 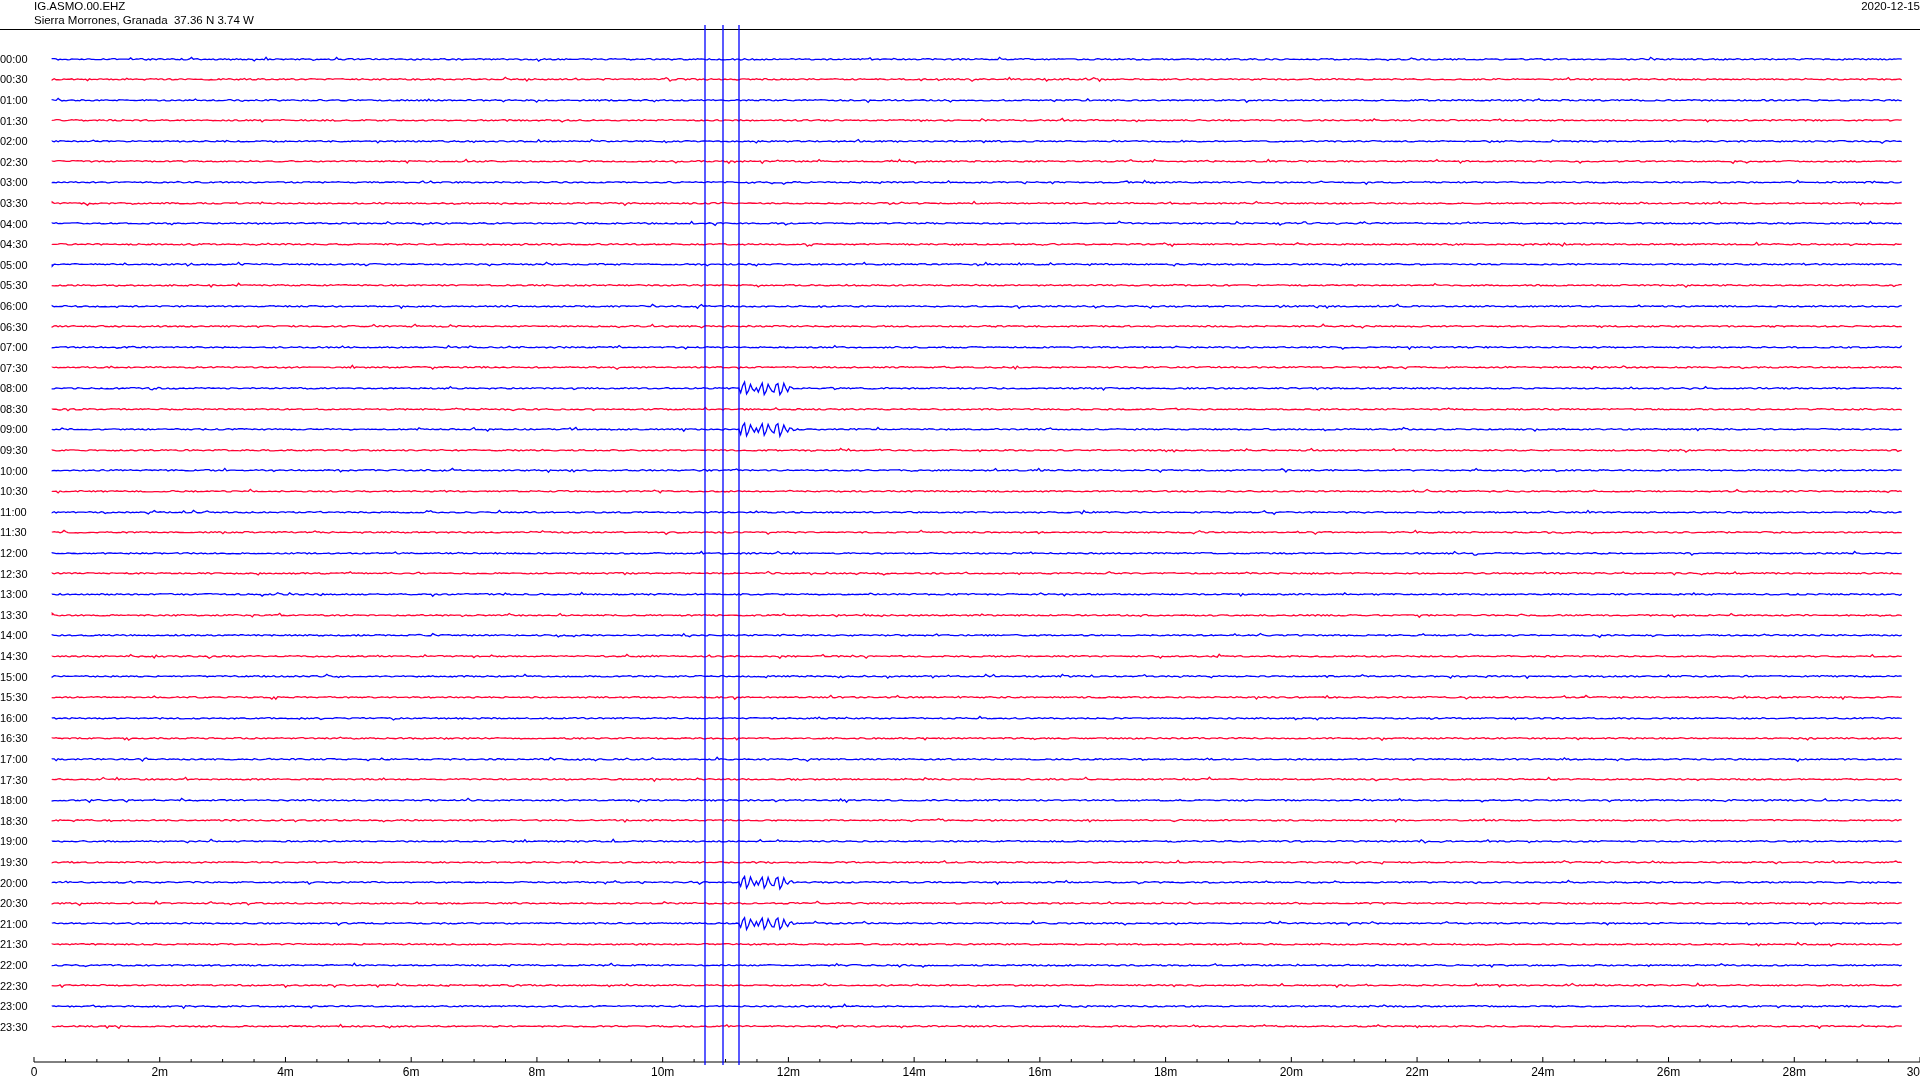 What do you see at coordinates (14, 429) in the screenshot?
I see `time-label: 09:00` at bounding box center [14, 429].